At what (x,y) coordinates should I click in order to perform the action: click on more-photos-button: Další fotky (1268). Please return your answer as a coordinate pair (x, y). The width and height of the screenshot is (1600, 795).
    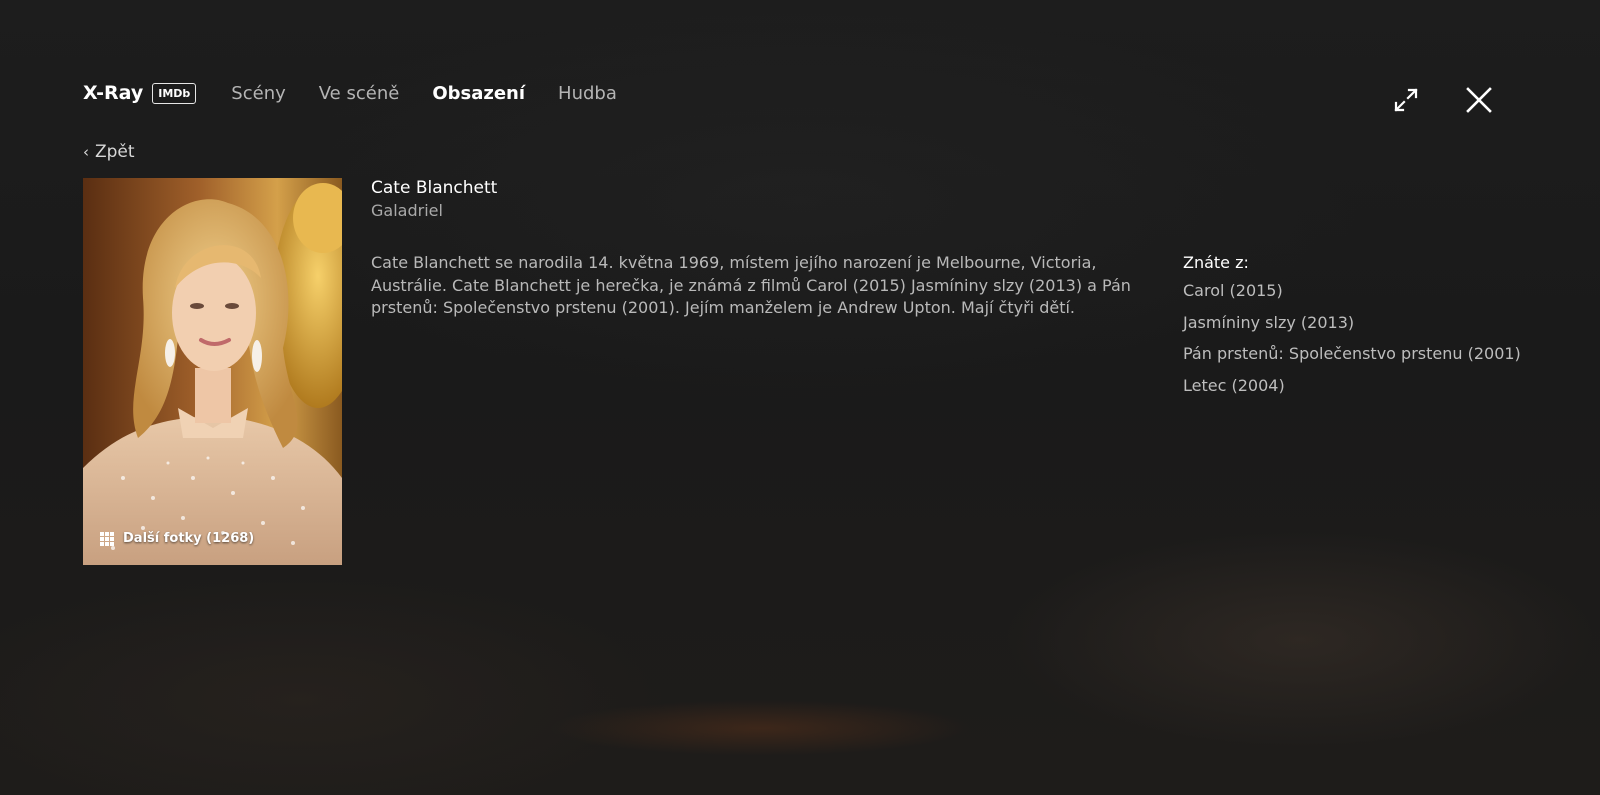
    Looking at the image, I should click on (177, 538).